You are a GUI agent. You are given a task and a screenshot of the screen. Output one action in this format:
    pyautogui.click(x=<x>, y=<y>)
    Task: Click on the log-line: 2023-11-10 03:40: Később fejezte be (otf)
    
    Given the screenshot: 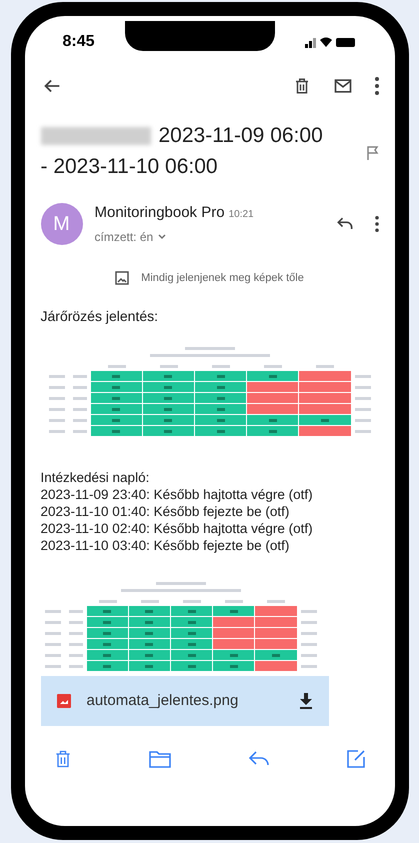 What is the action you would take?
    pyautogui.click(x=165, y=545)
    